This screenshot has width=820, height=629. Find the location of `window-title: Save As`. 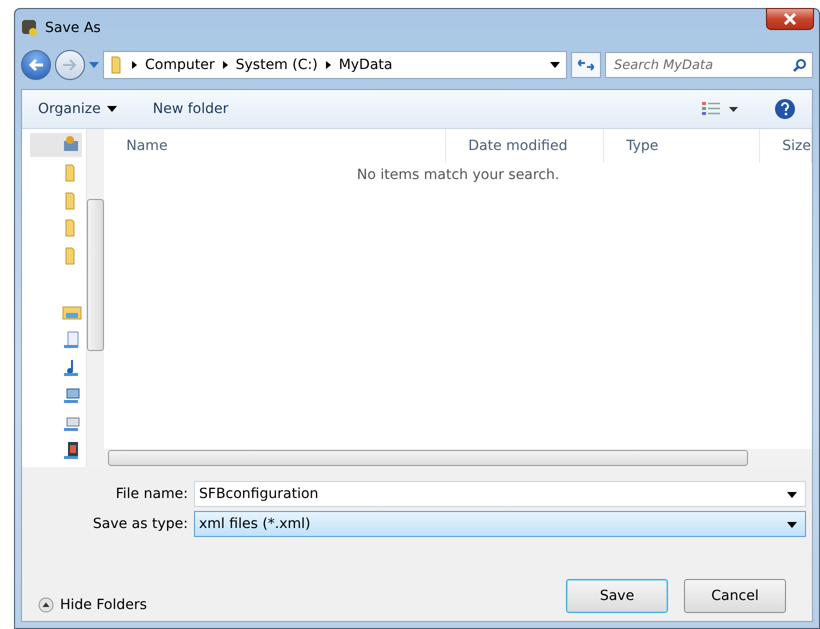

window-title: Save As is located at coordinates (73, 28).